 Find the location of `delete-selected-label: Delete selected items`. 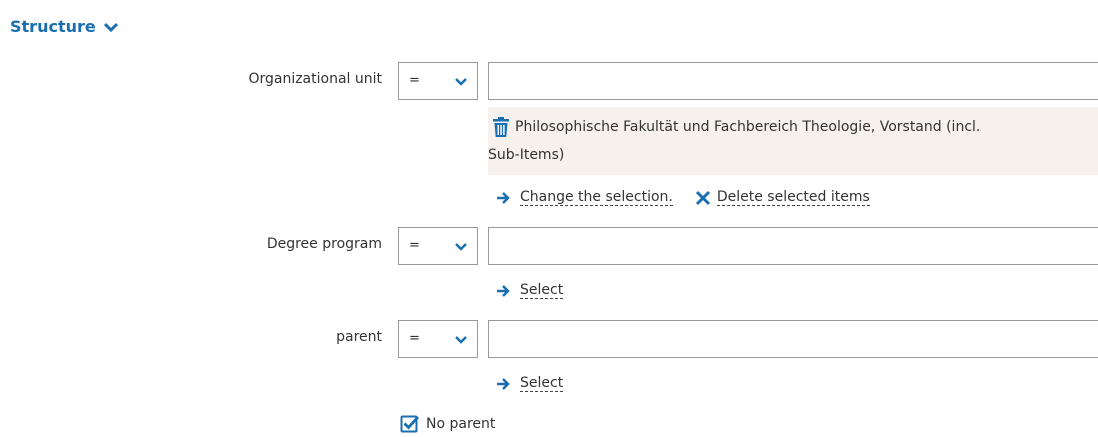

delete-selected-label: Delete selected items is located at coordinates (793, 197).